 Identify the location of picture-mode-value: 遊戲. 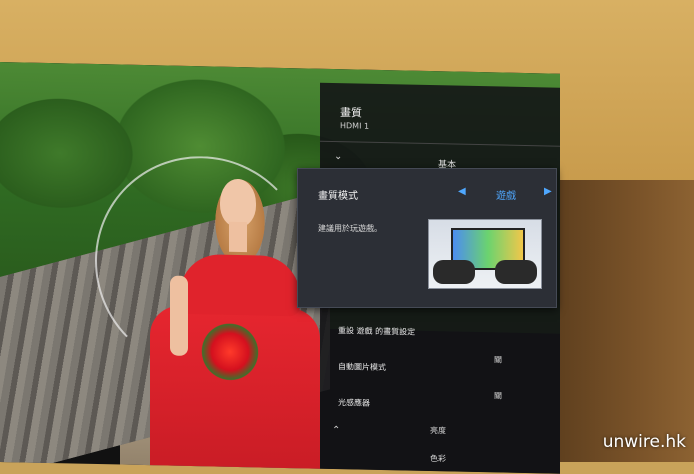
(506, 194).